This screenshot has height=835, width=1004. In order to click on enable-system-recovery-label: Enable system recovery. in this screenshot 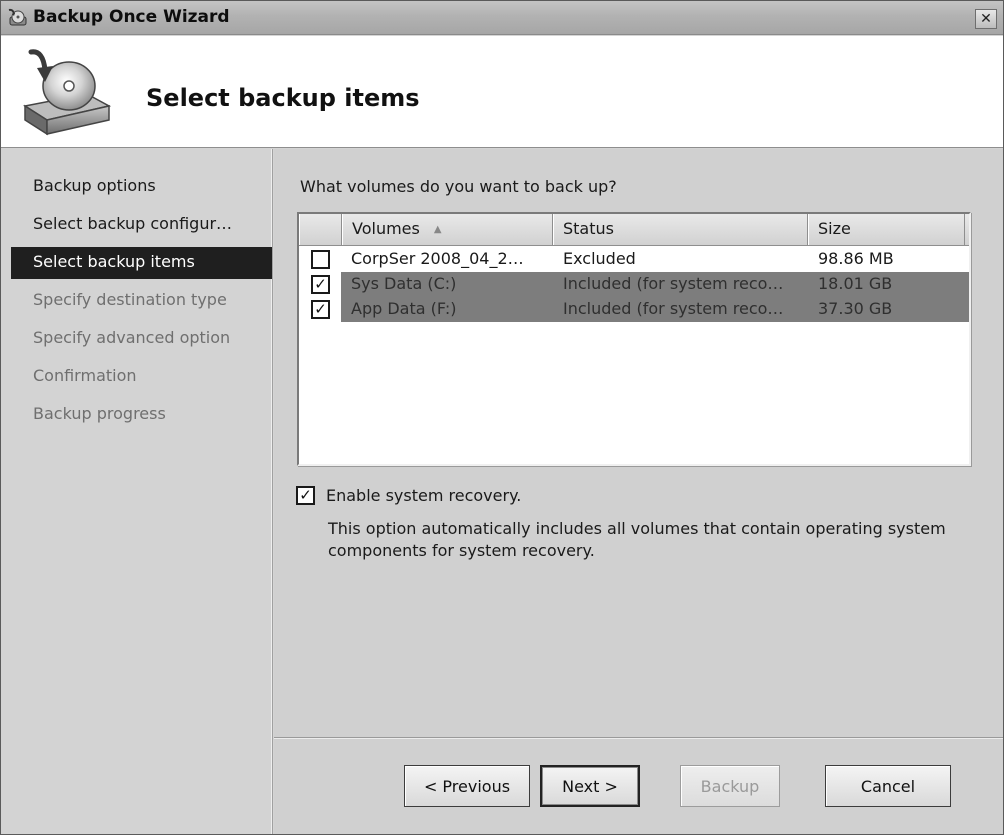, I will do `click(423, 495)`.